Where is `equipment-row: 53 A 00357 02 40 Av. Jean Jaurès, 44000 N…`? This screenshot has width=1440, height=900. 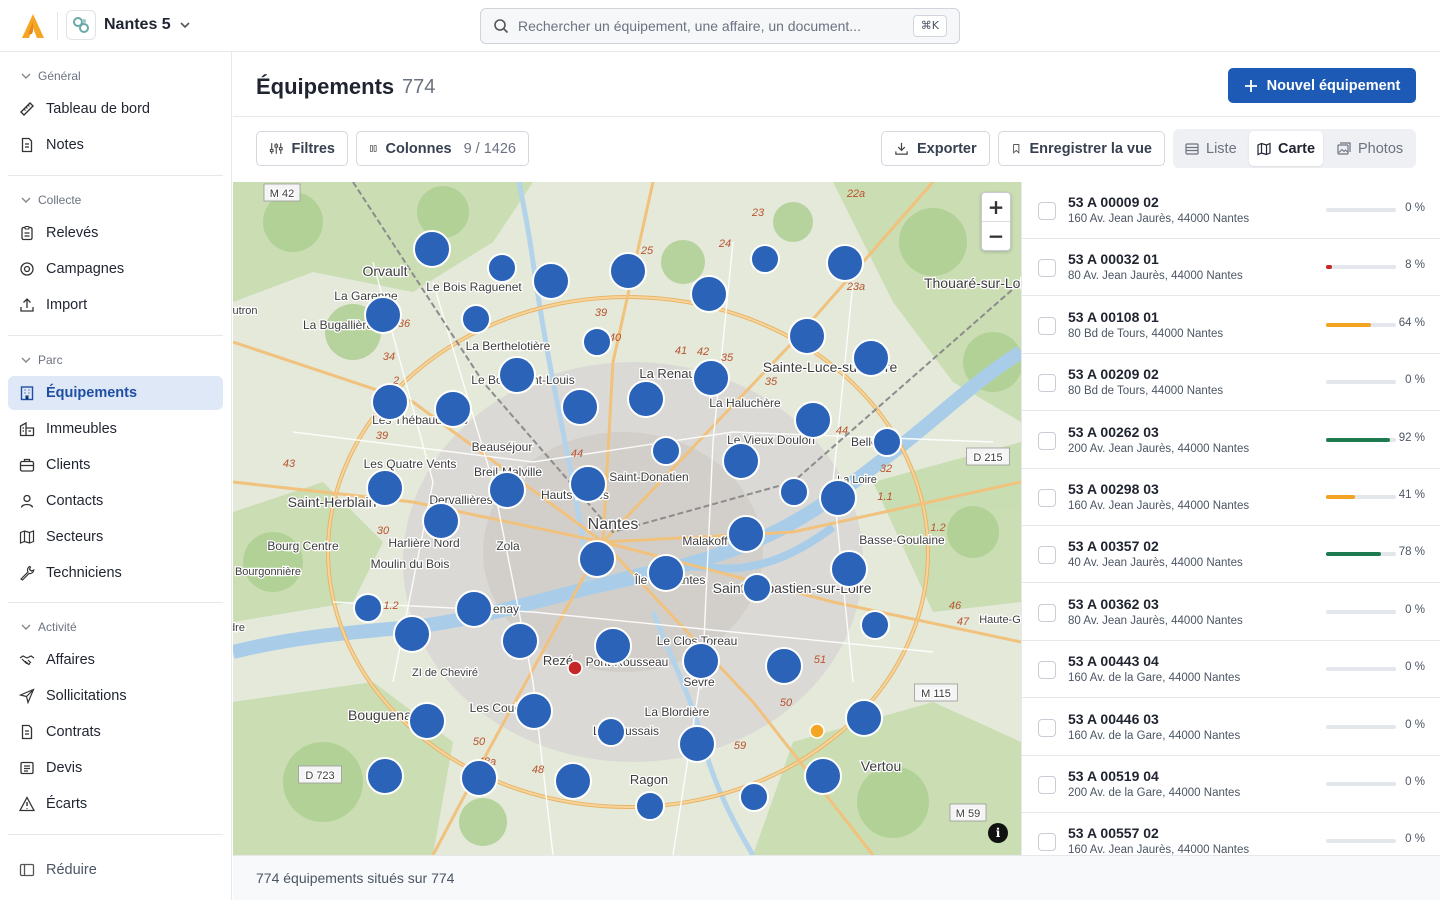
equipment-row: 53 A 00357 02 40 Av. Jean Jaurès, 44000 N… is located at coordinates (1231, 554).